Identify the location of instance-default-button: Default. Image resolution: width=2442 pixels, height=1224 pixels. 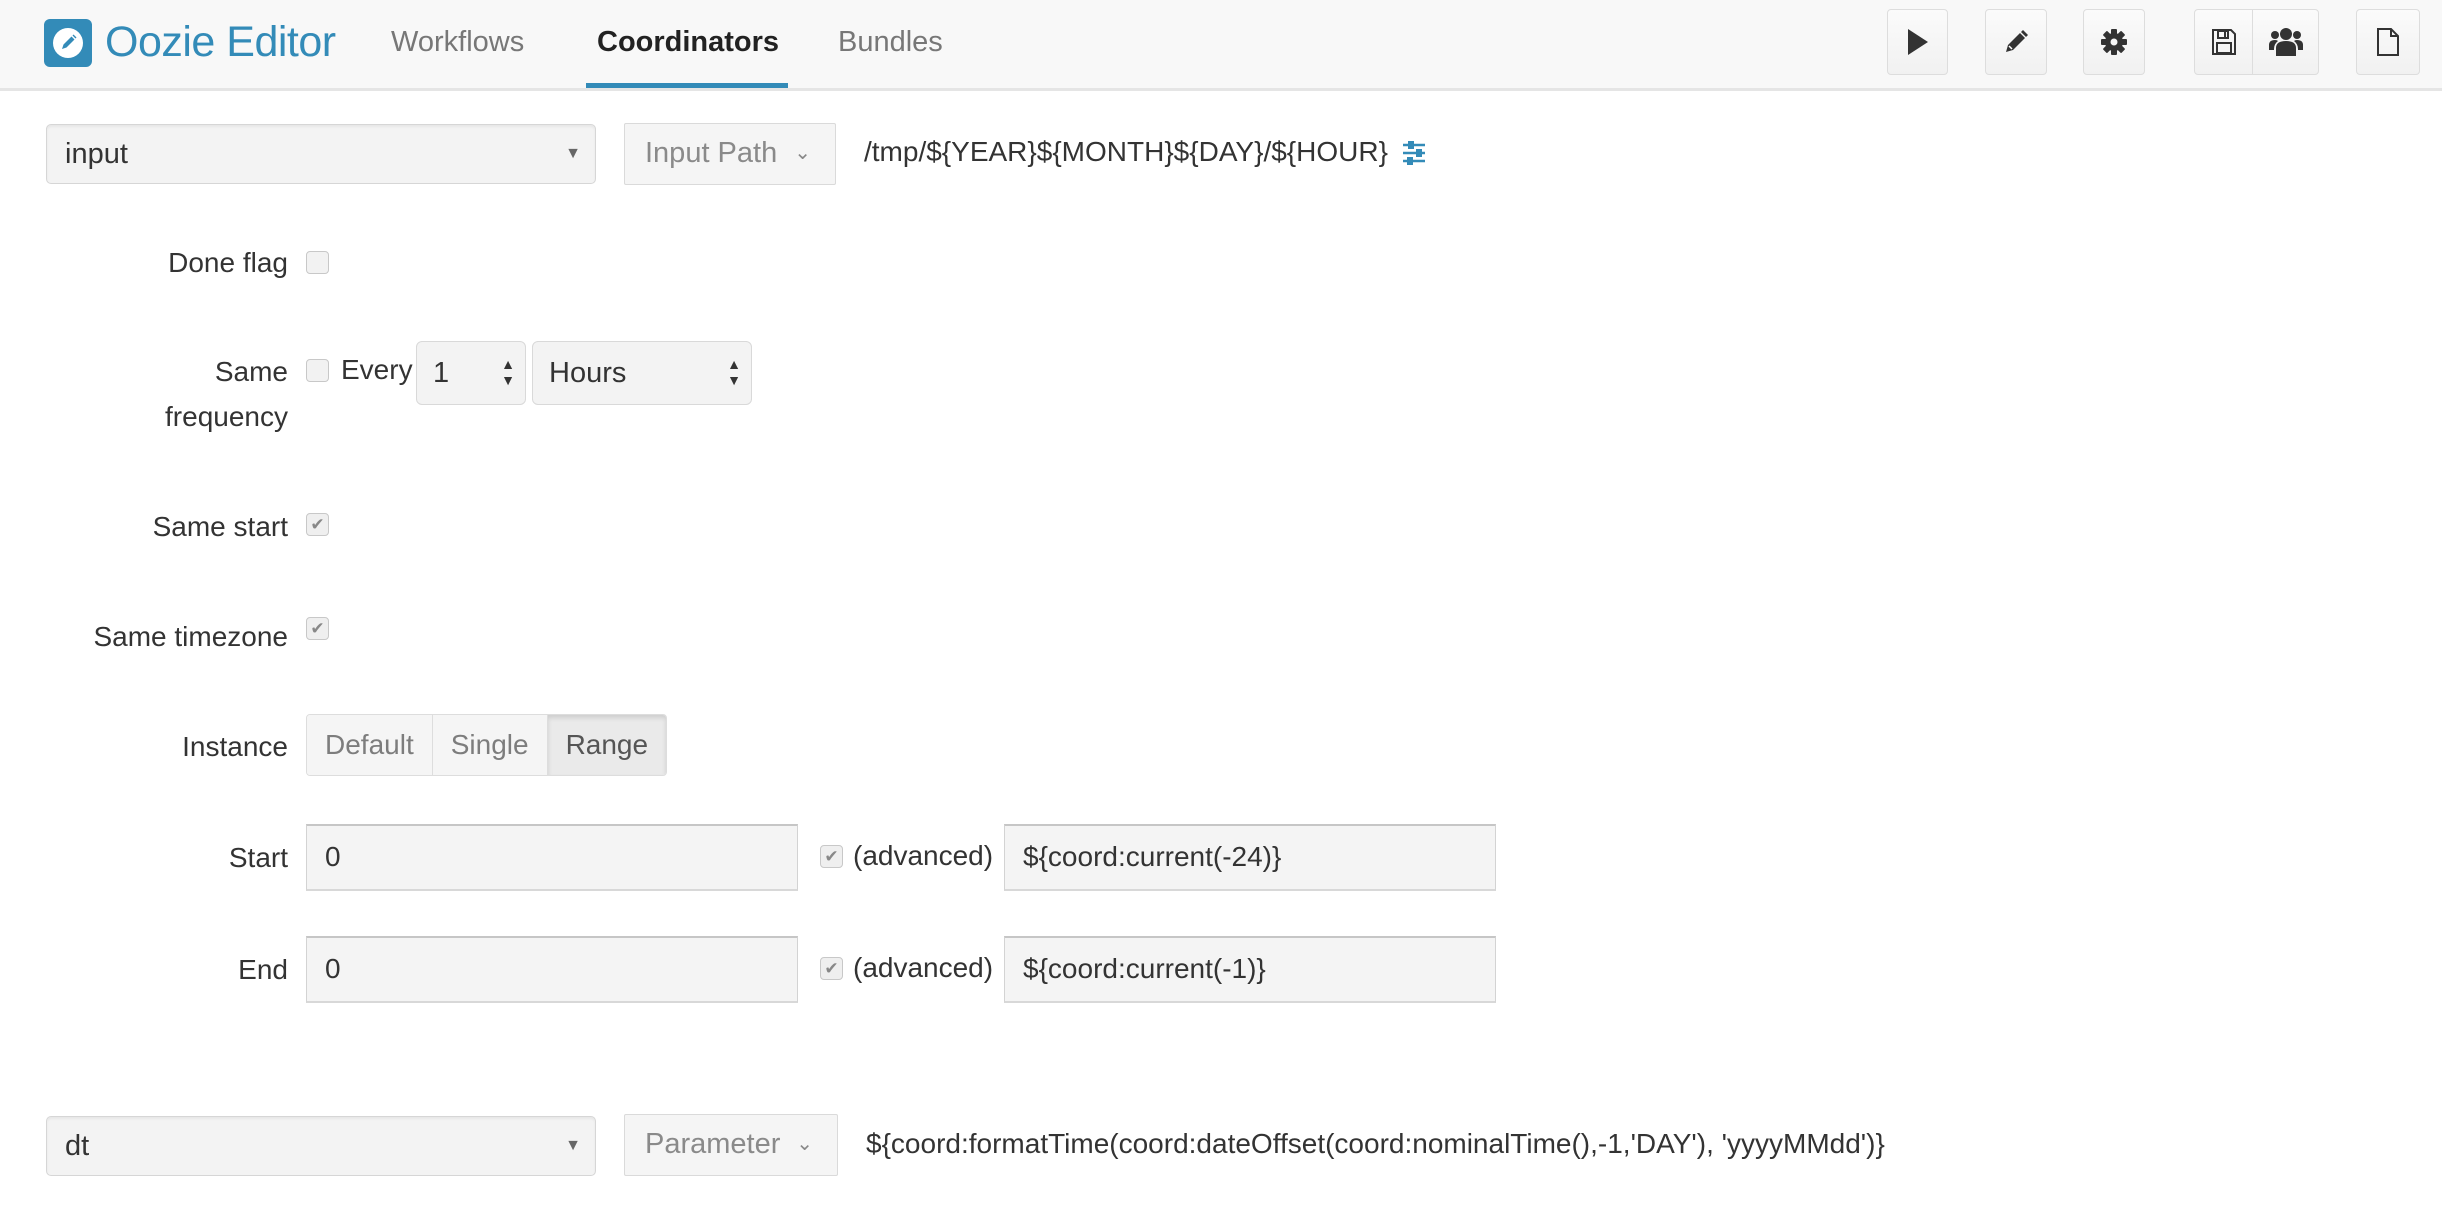
(370, 745).